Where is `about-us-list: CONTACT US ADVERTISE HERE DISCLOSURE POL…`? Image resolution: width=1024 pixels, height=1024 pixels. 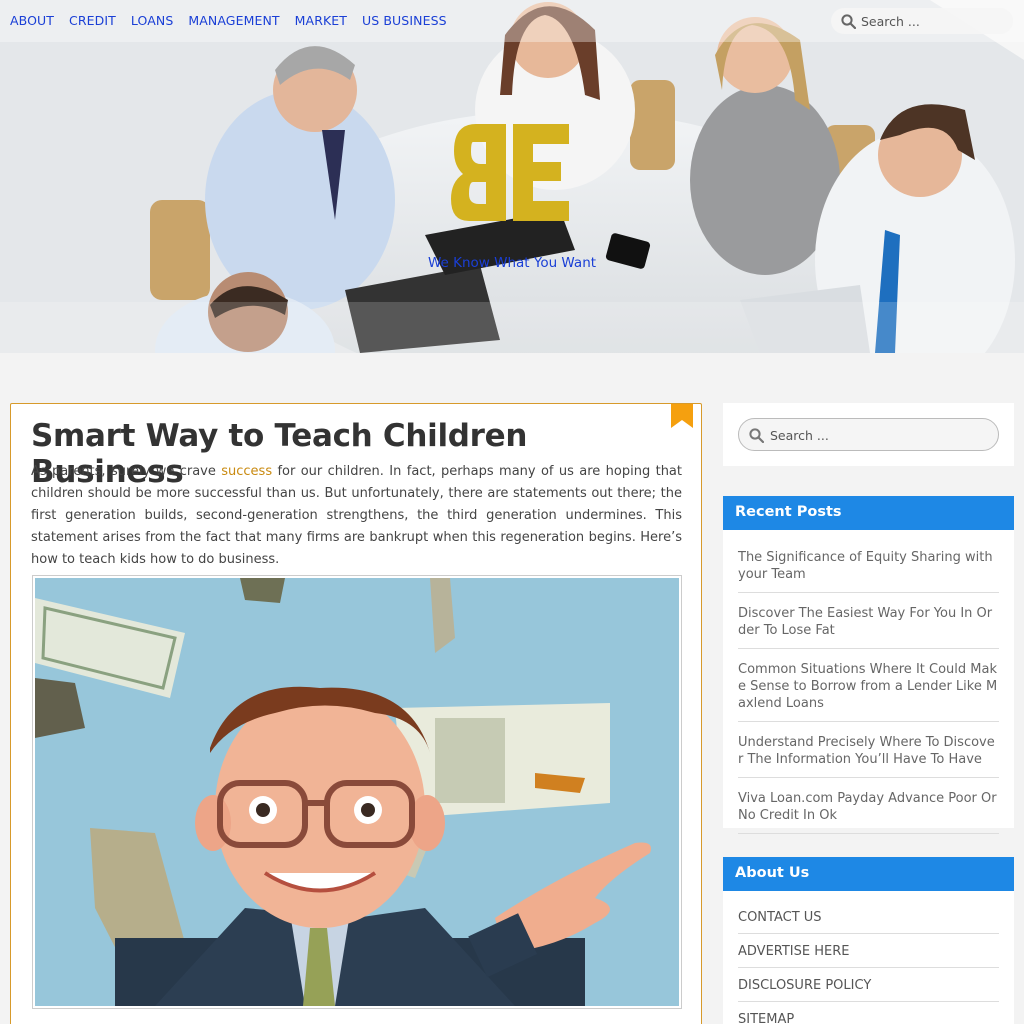 about-us-list: CONTACT US ADVERTISE HERE DISCLOSURE POL… is located at coordinates (868, 957).